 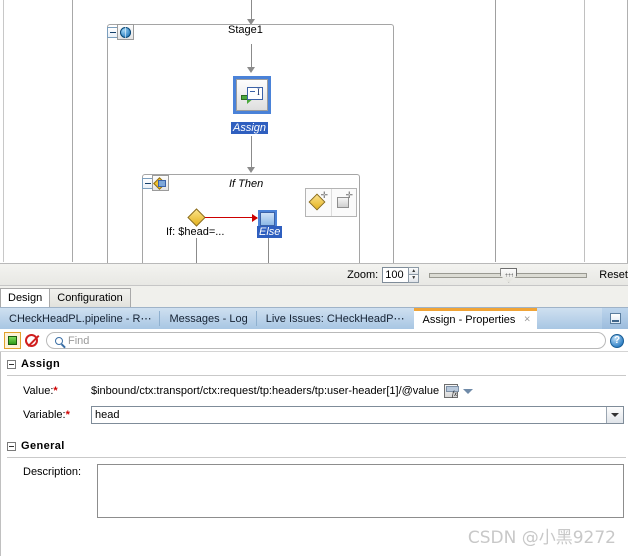 I want to click on ifthen-header-controls, so click(x=155, y=183).